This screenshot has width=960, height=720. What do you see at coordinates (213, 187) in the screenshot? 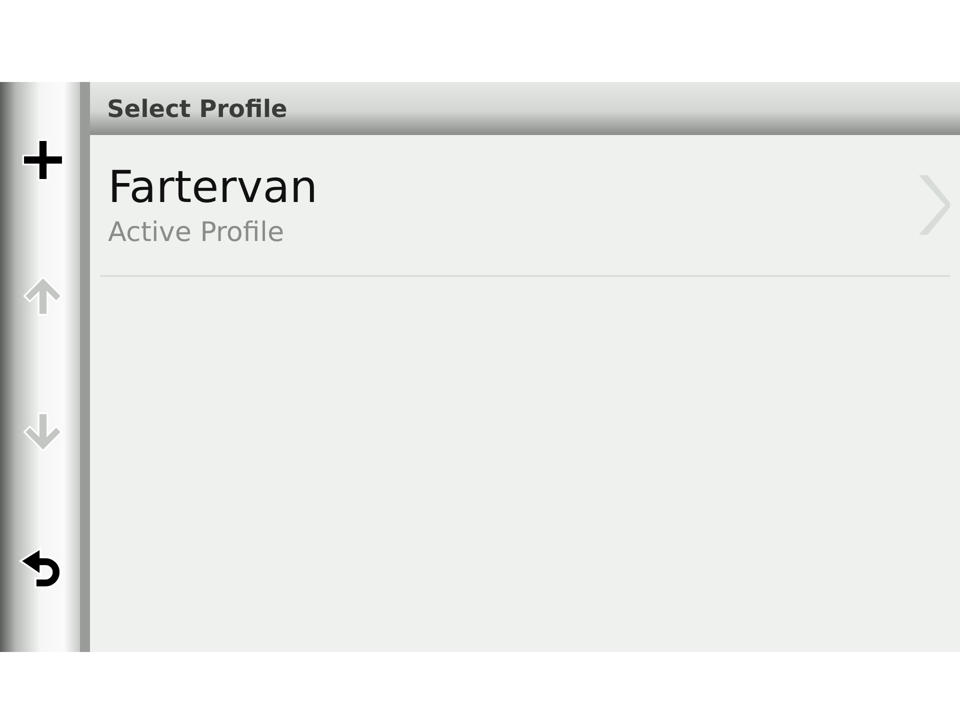
I see `profile-name: Fartervan` at bounding box center [213, 187].